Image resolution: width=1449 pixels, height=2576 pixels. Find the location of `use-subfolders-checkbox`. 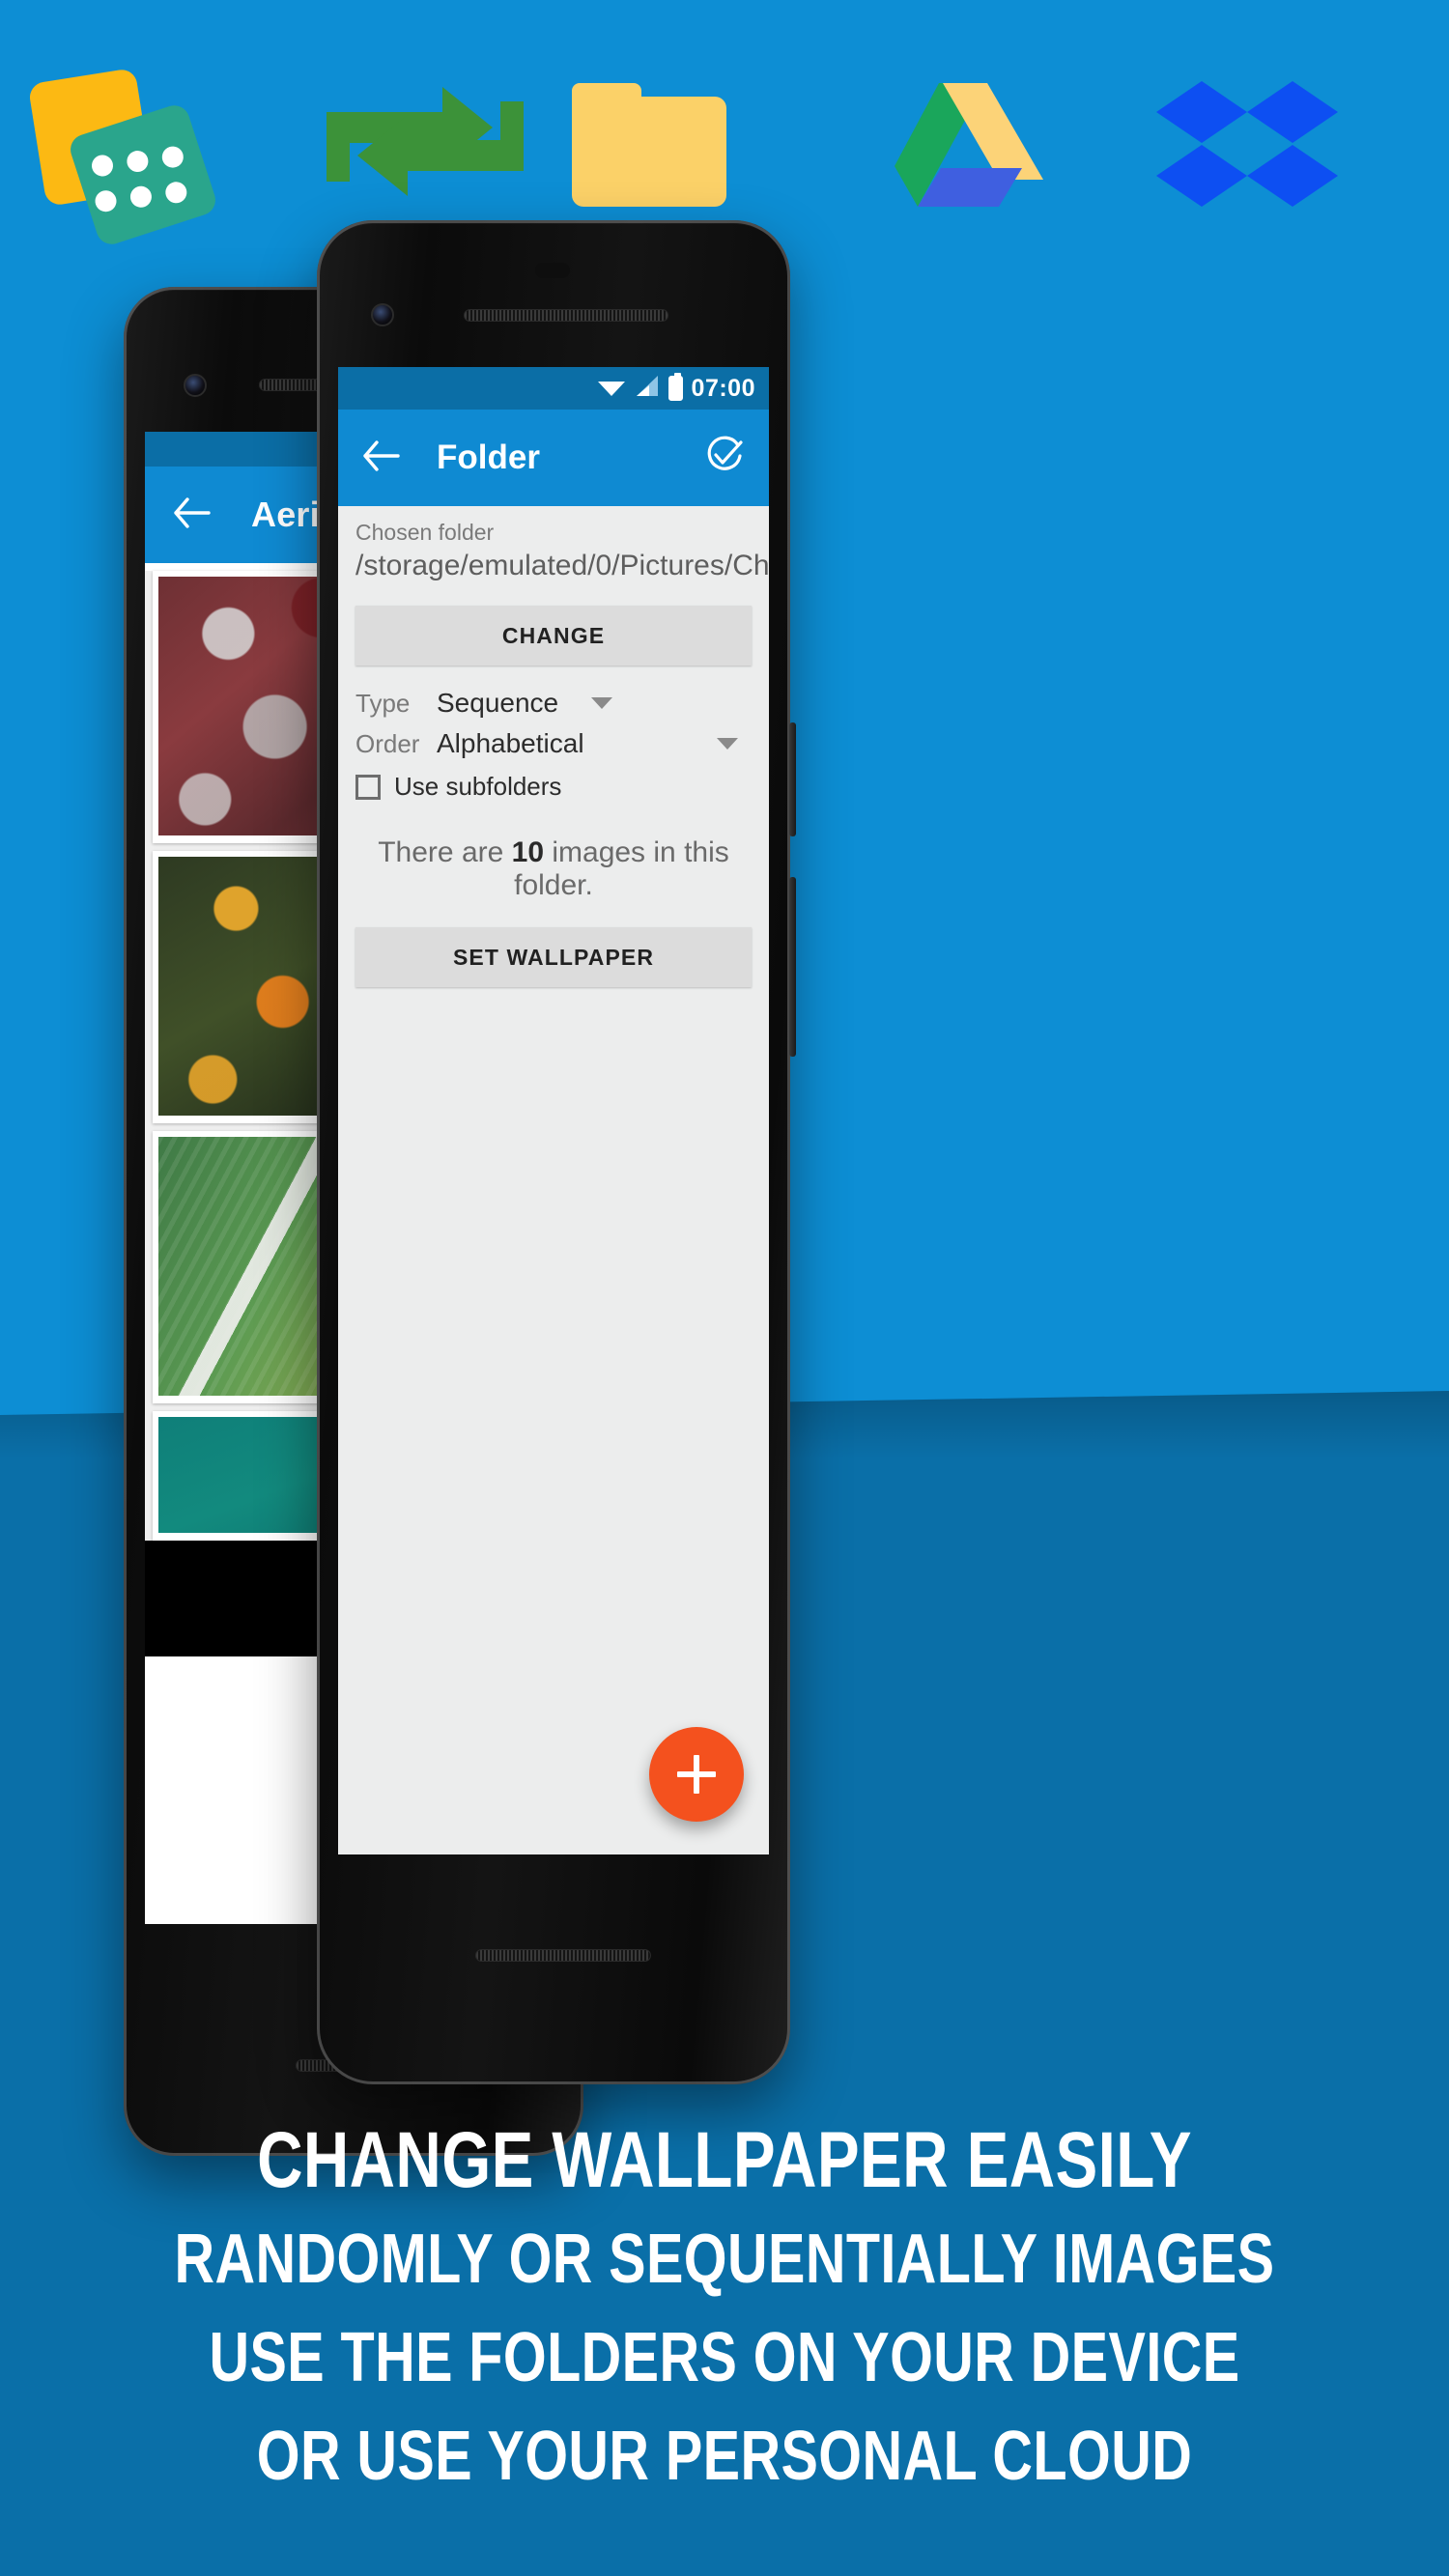

use-subfolders-checkbox is located at coordinates (368, 787).